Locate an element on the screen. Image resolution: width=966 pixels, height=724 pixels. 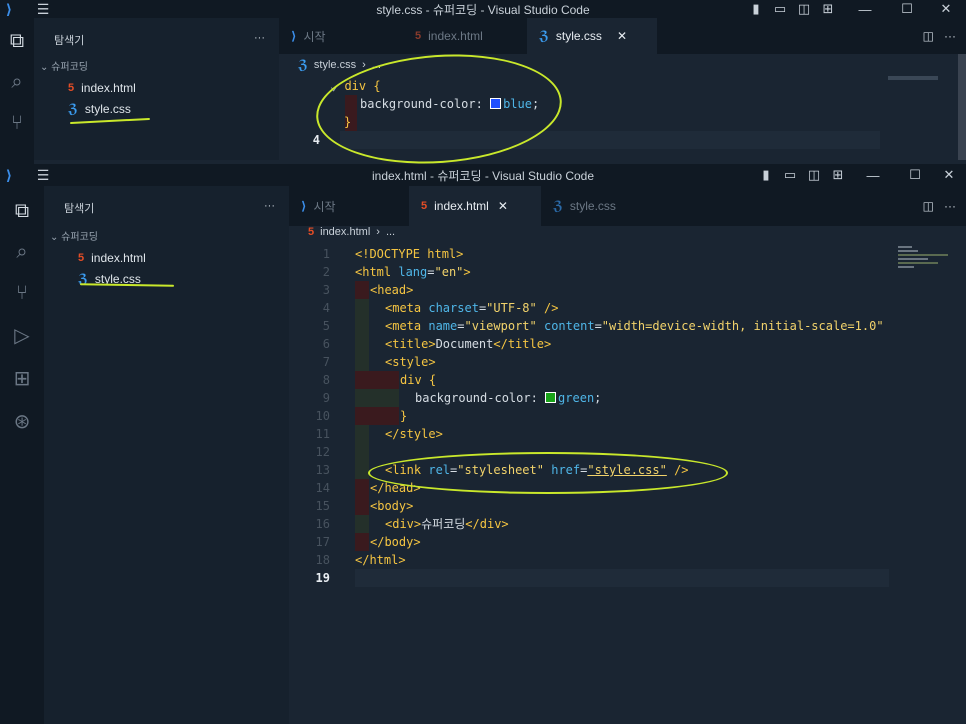
editor-tab-bar: ⟩ 시작 5 index.html ℨ style.css ✕ ◫ ··· is located at coordinates (622, 36).